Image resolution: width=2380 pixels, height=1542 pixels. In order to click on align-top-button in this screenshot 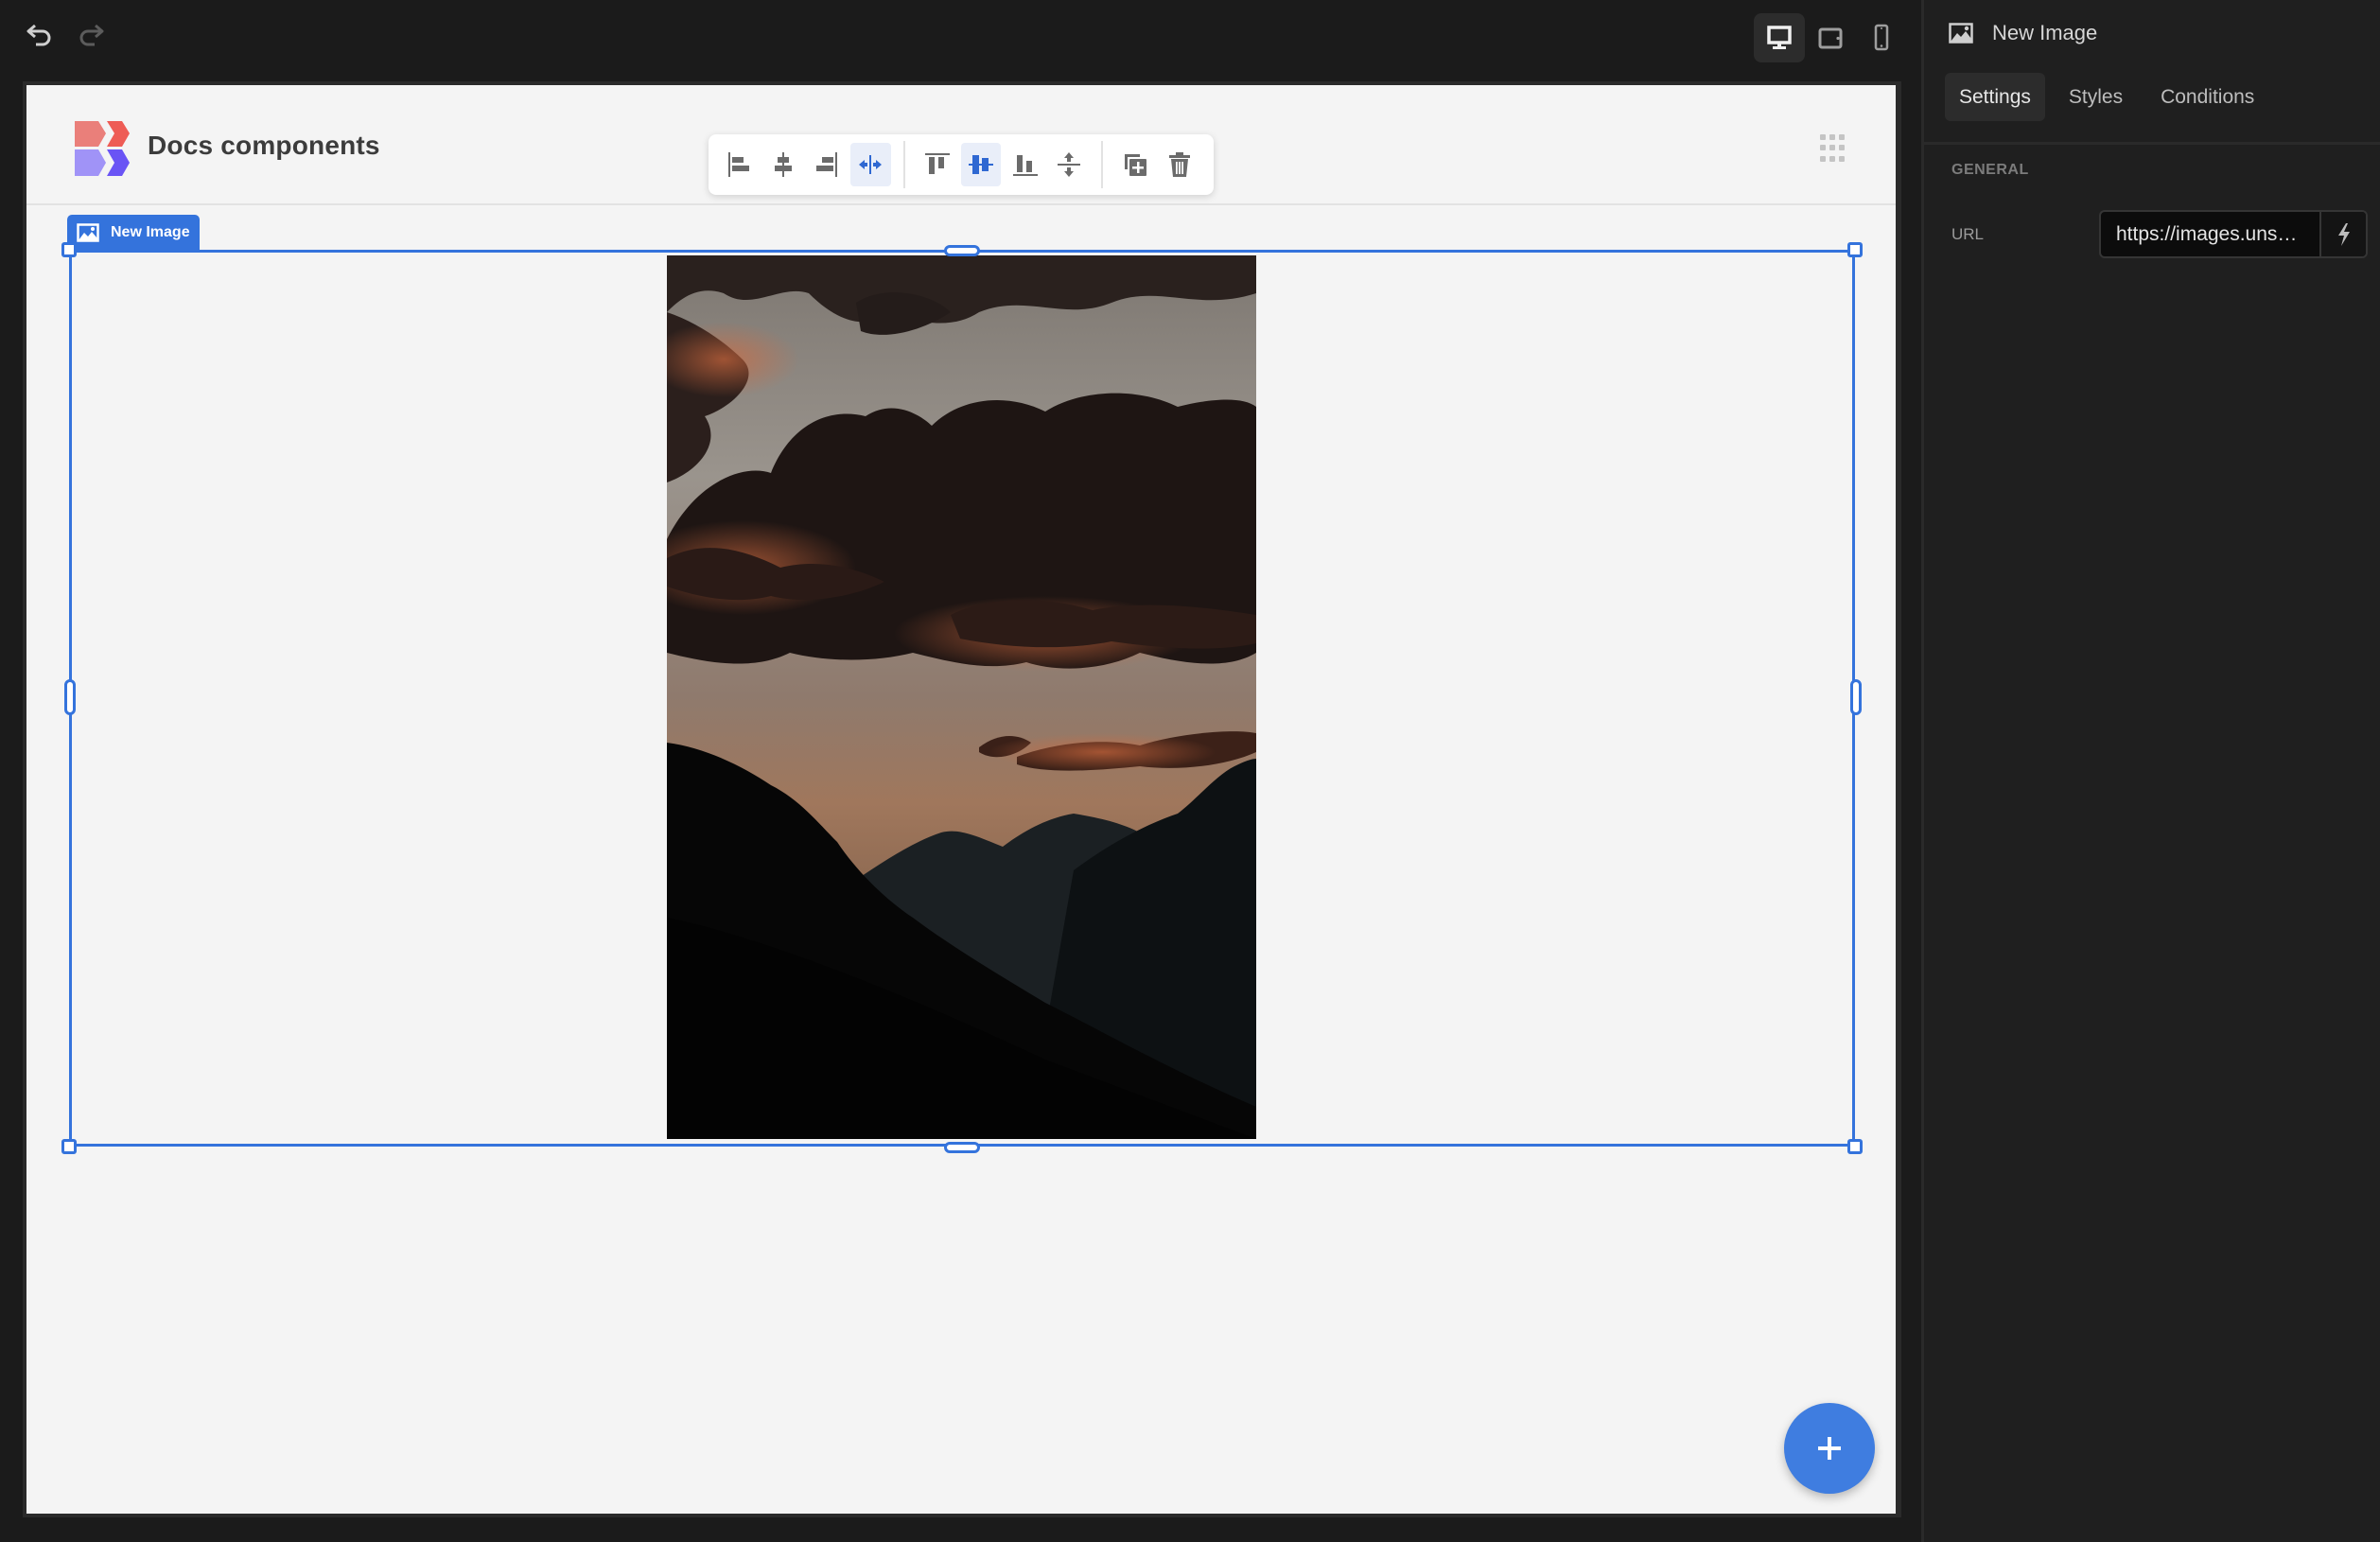, I will do `click(937, 164)`.